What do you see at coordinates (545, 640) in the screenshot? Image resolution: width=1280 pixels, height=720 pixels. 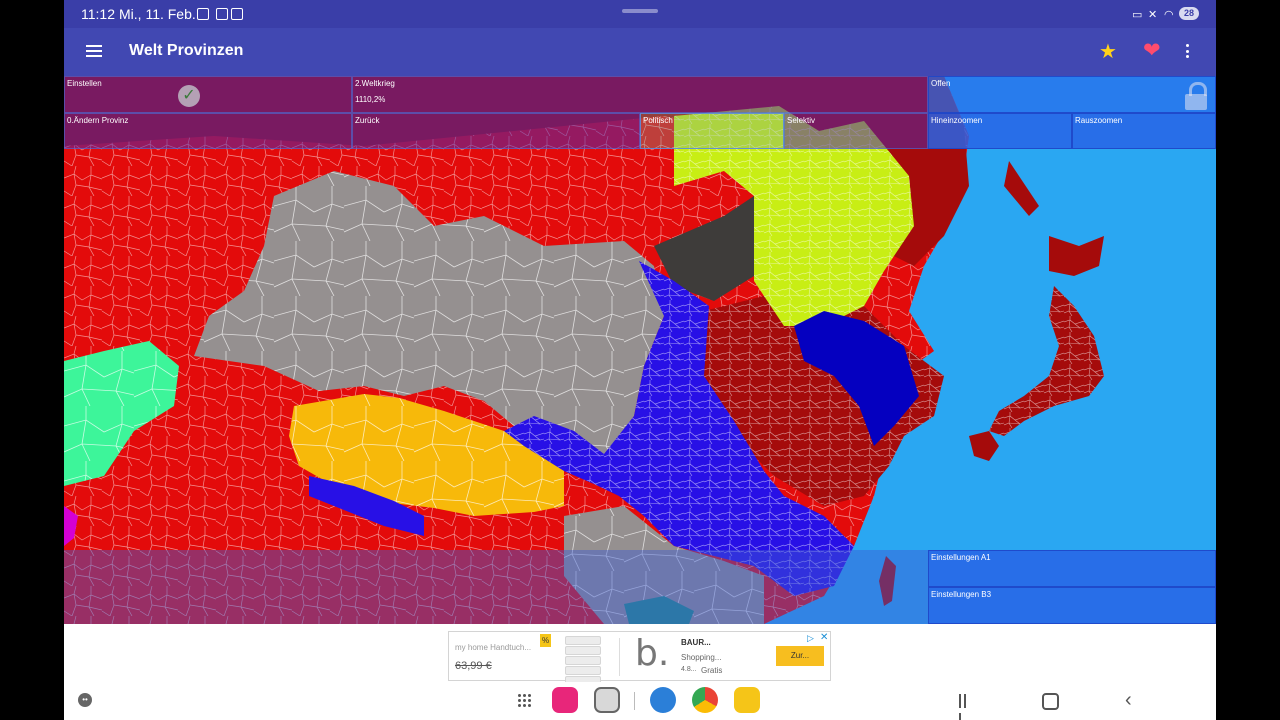 I see `ad-discount-badge: %` at bounding box center [545, 640].